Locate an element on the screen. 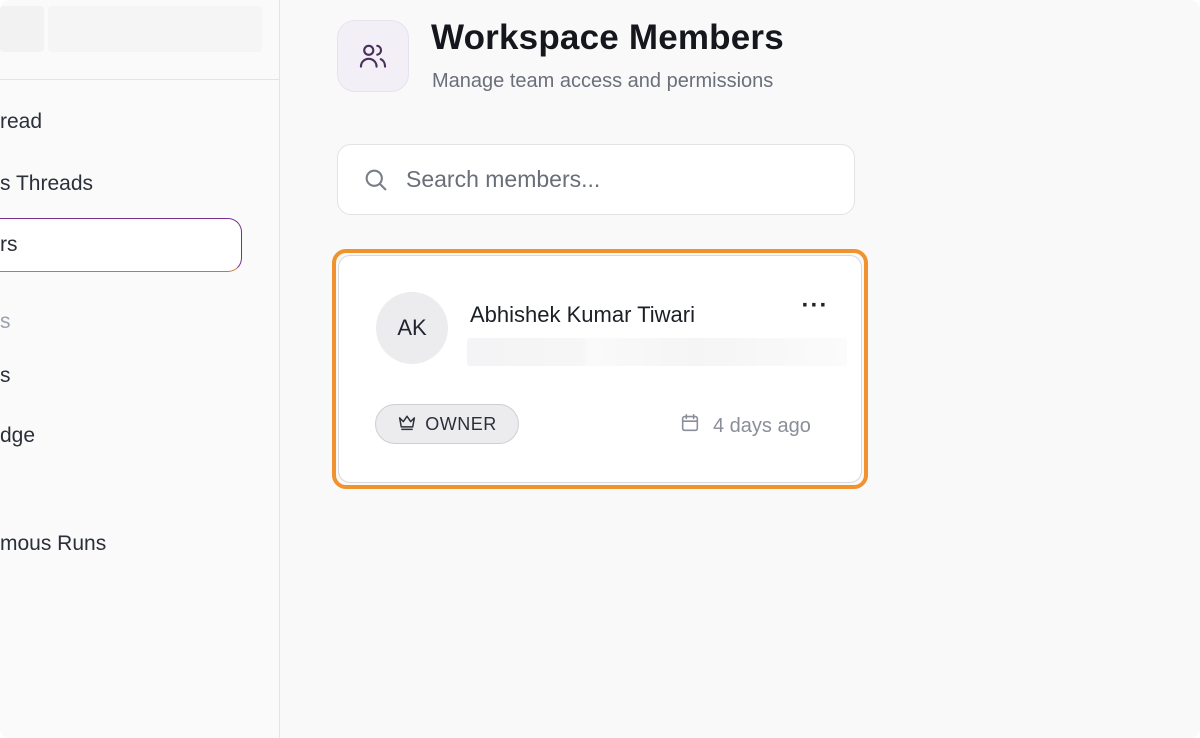  sidebar-item-label: s Threads is located at coordinates (46, 183).